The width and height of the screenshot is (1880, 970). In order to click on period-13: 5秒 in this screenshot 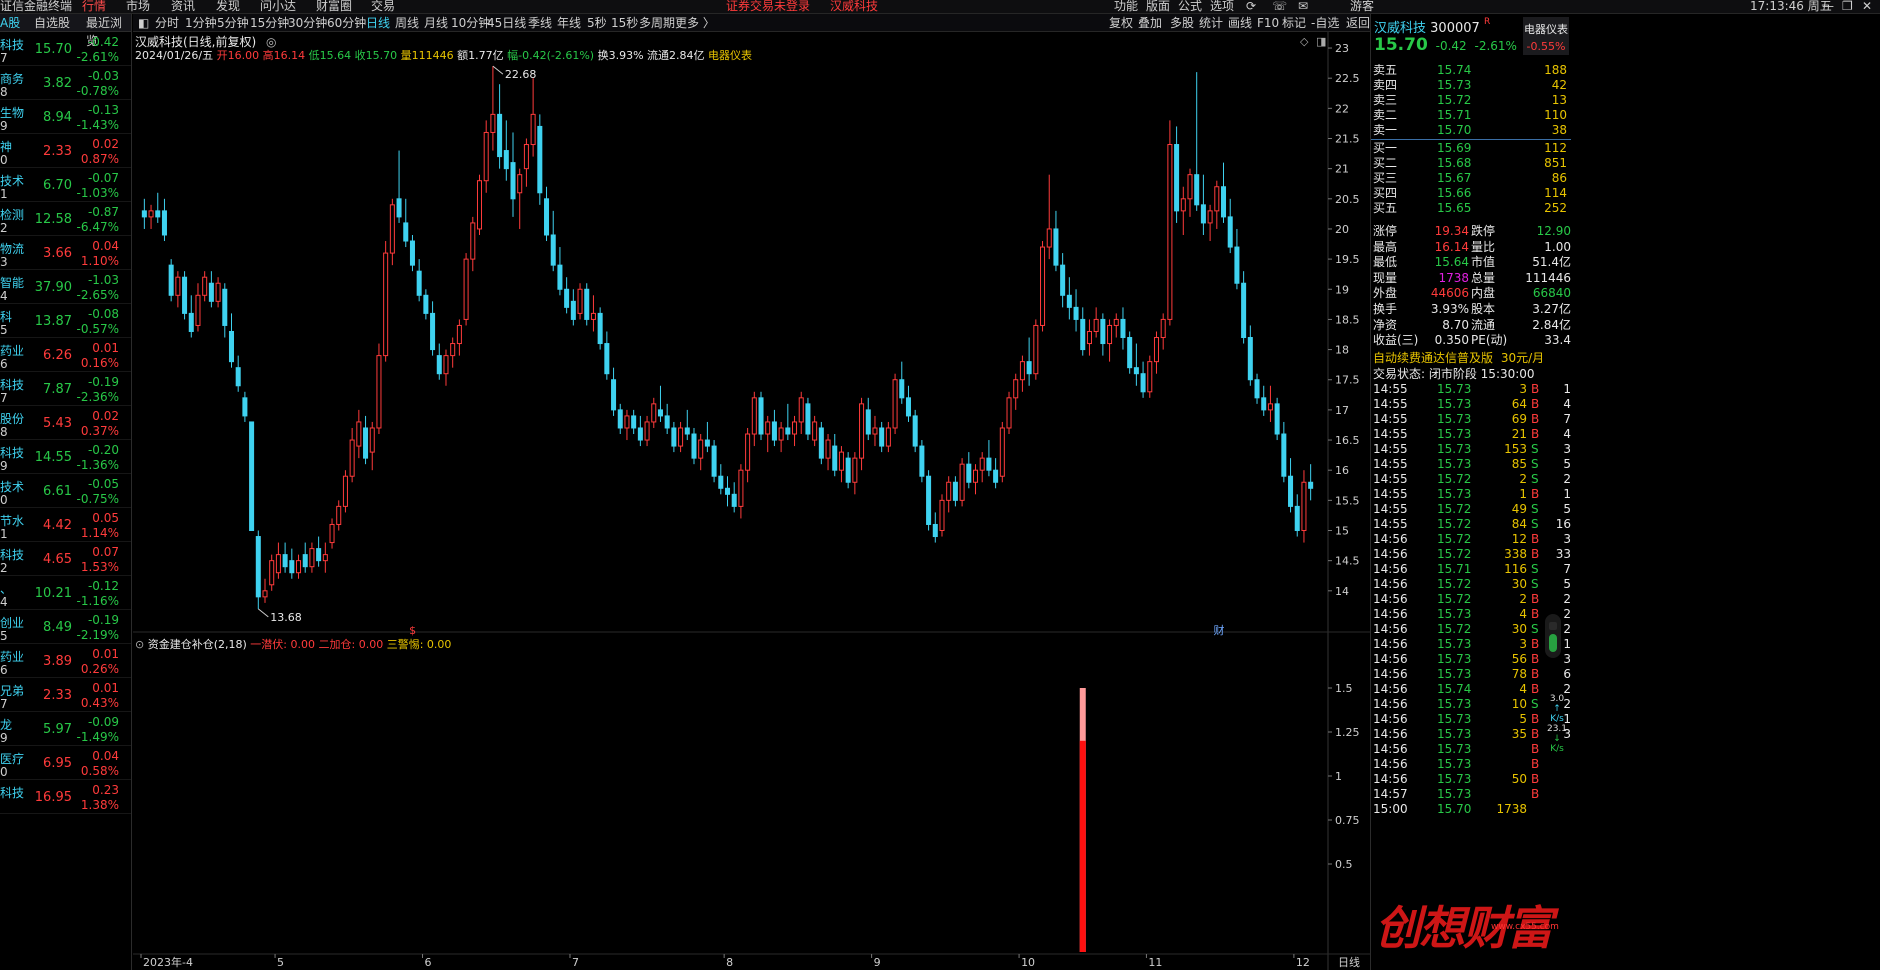, I will do `click(597, 22)`.